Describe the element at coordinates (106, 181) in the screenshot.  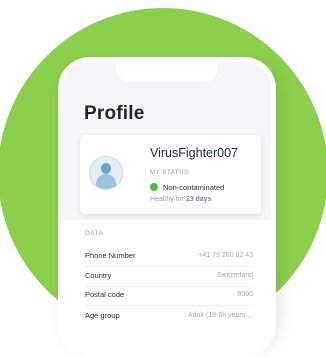
I see `avatar-body-shape` at that location.